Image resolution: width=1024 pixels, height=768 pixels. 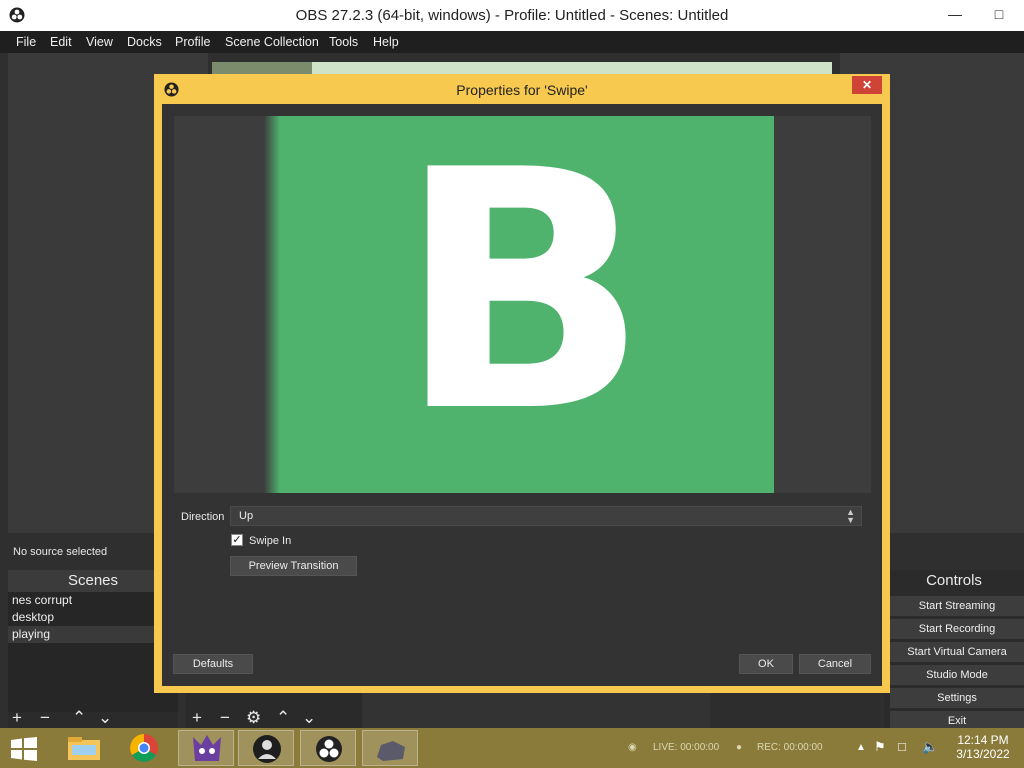 I want to click on tray-arrow-icon: ▲, so click(x=861, y=747).